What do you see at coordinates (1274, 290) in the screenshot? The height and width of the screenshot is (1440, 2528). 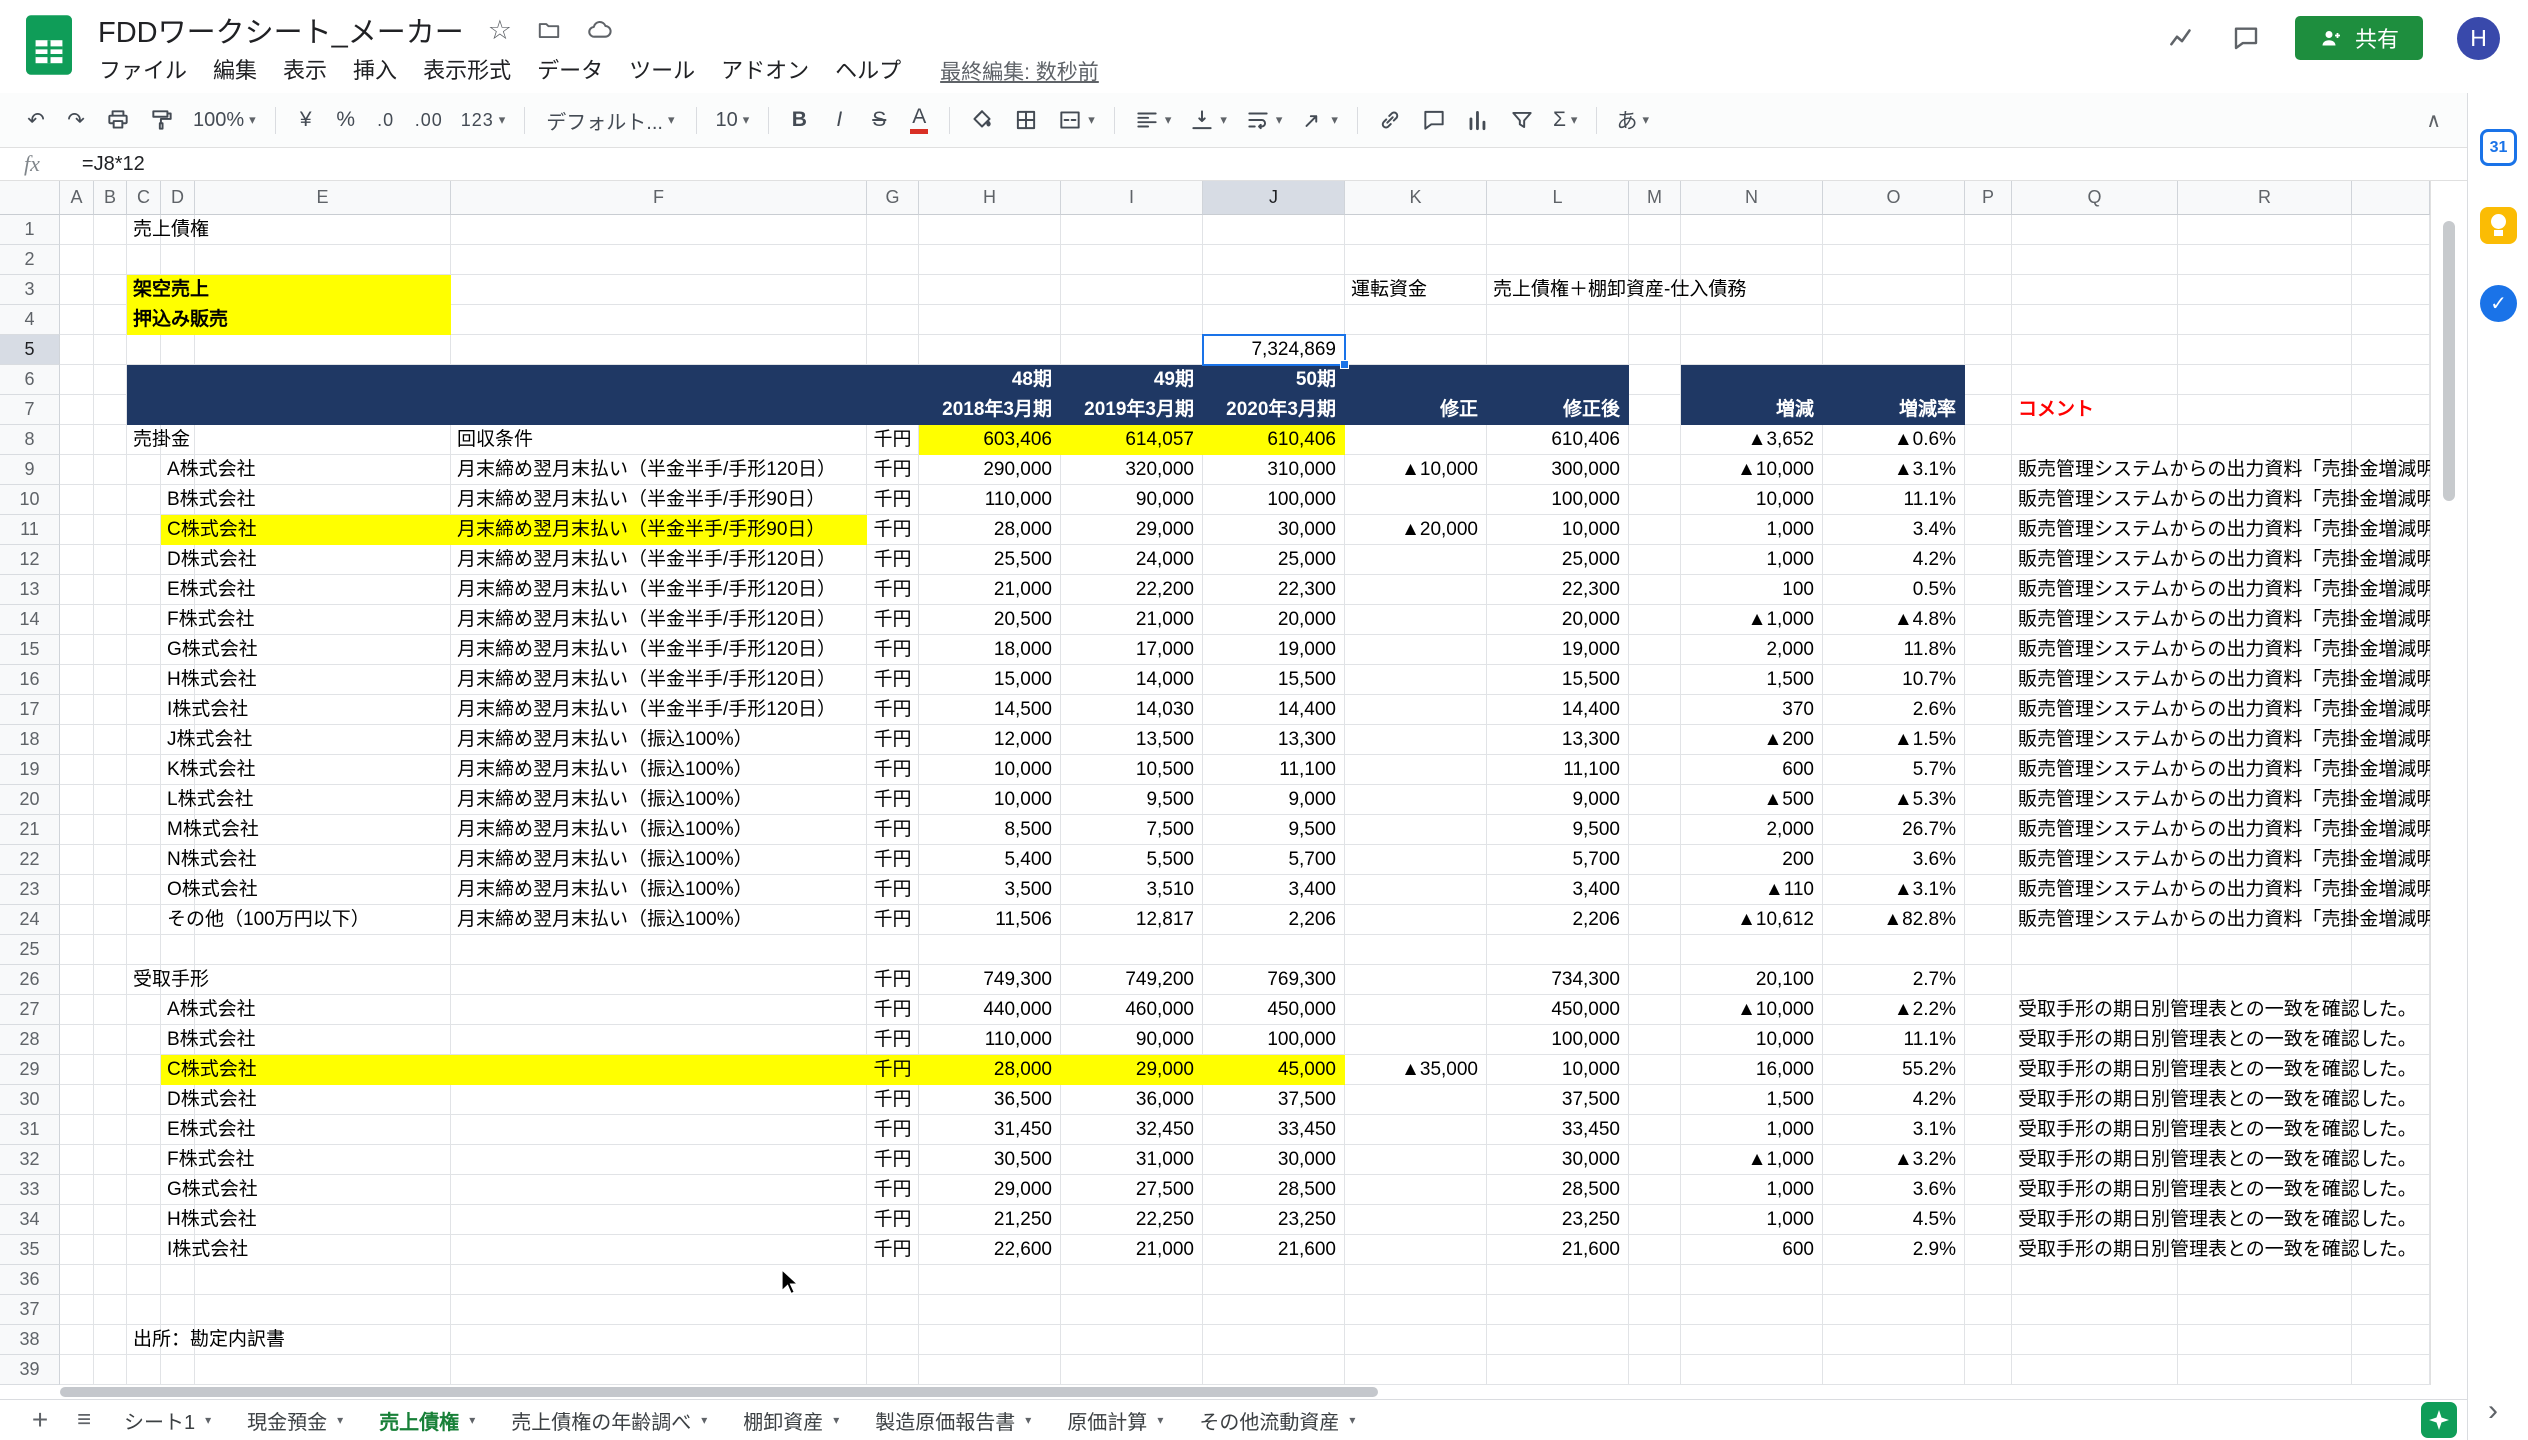 I see `cell-J3` at bounding box center [1274, 290].